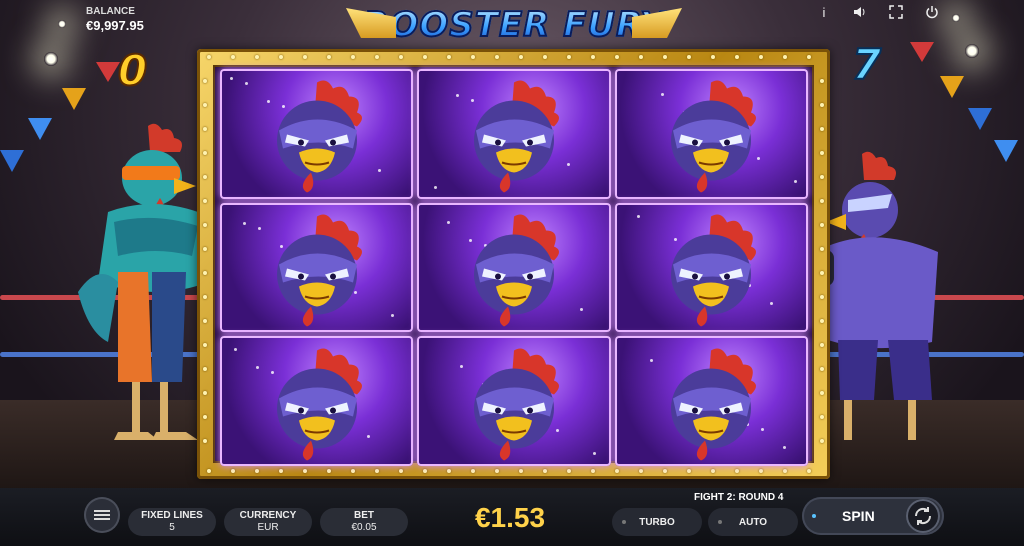  I want to click on spin-indicator-dot, so click(814, 516).